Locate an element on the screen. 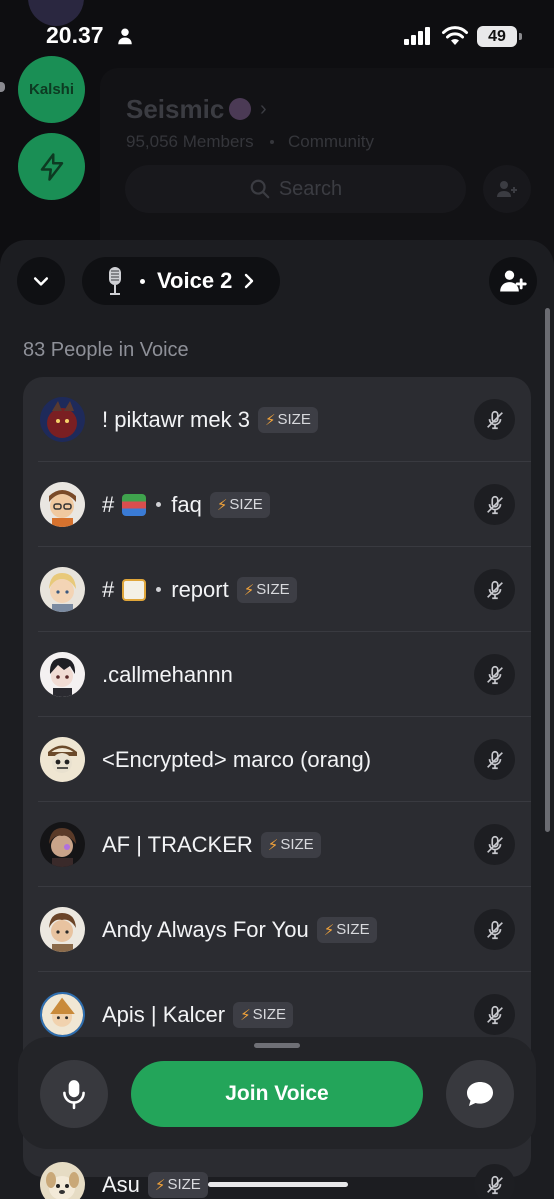 This screenshot has width=554, height=1199. server-type: Community is located at coordinates (331, 141).